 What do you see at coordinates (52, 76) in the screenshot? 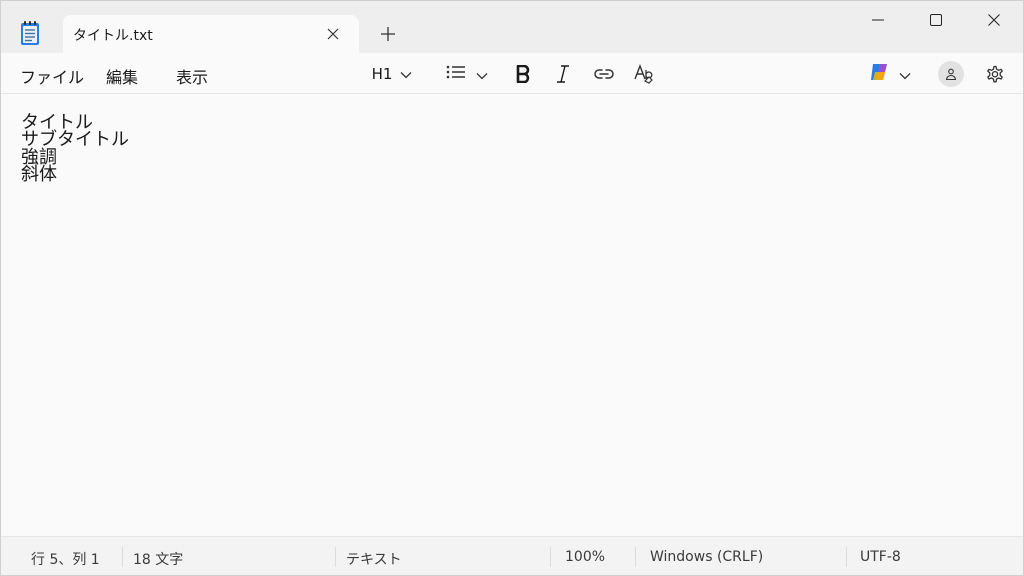
I see `menu-file: ファイル` at bounding box center [52, 76].